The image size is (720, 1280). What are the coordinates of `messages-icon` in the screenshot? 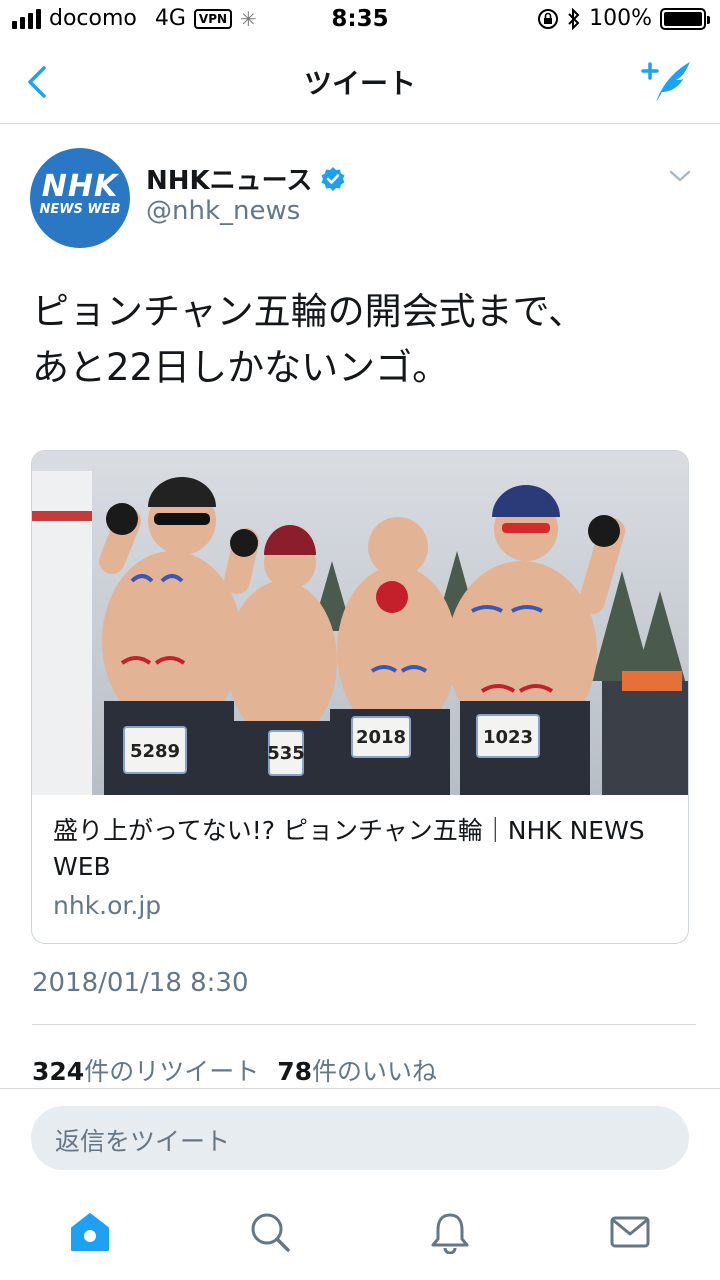 It's located at (630, 1232).